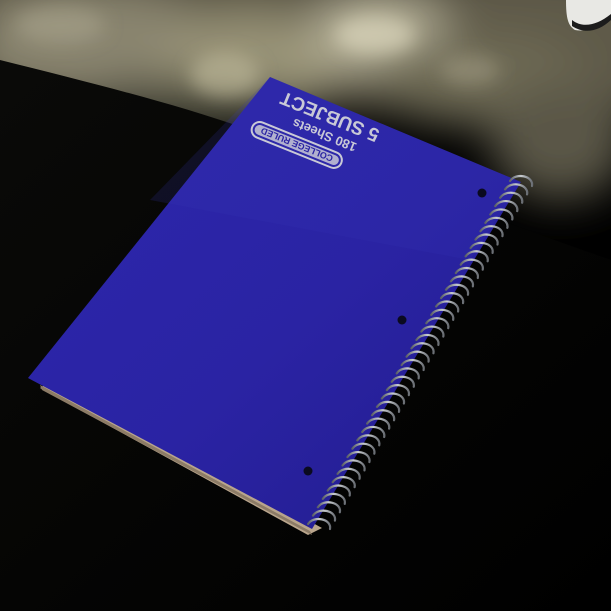 The height and width of the screenshot is (611, 611). I want to click on punch-hole-middle, so click(402, 320).